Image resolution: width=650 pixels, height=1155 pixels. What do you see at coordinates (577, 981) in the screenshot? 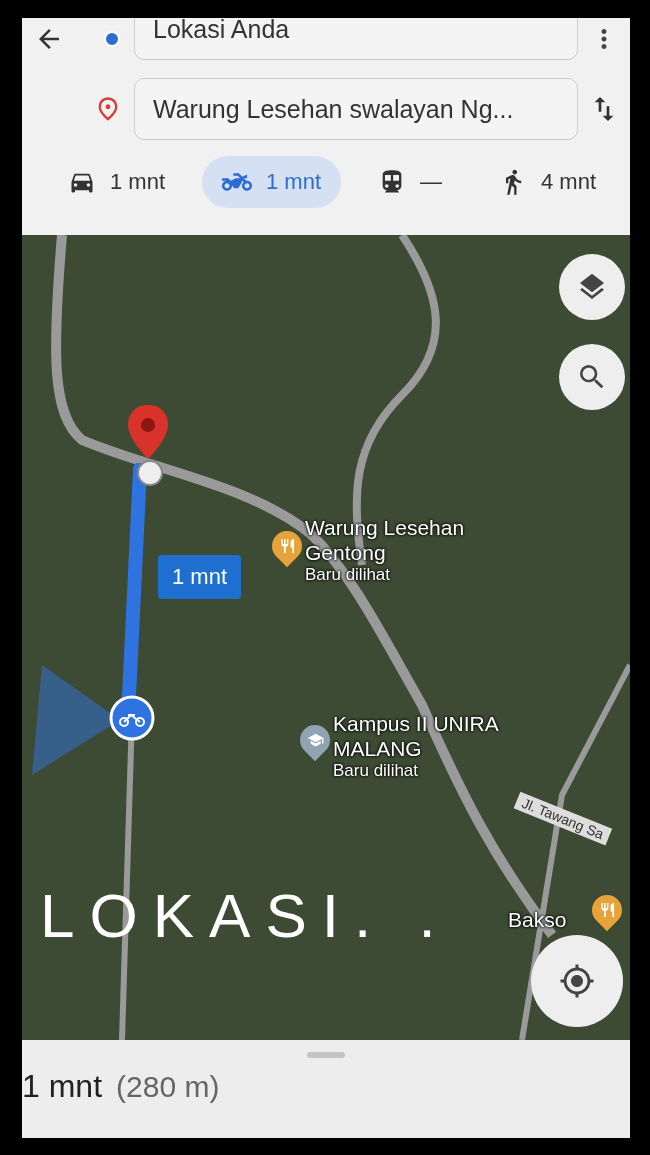
I see `location-target-icon` at bounding box center [577, 981].